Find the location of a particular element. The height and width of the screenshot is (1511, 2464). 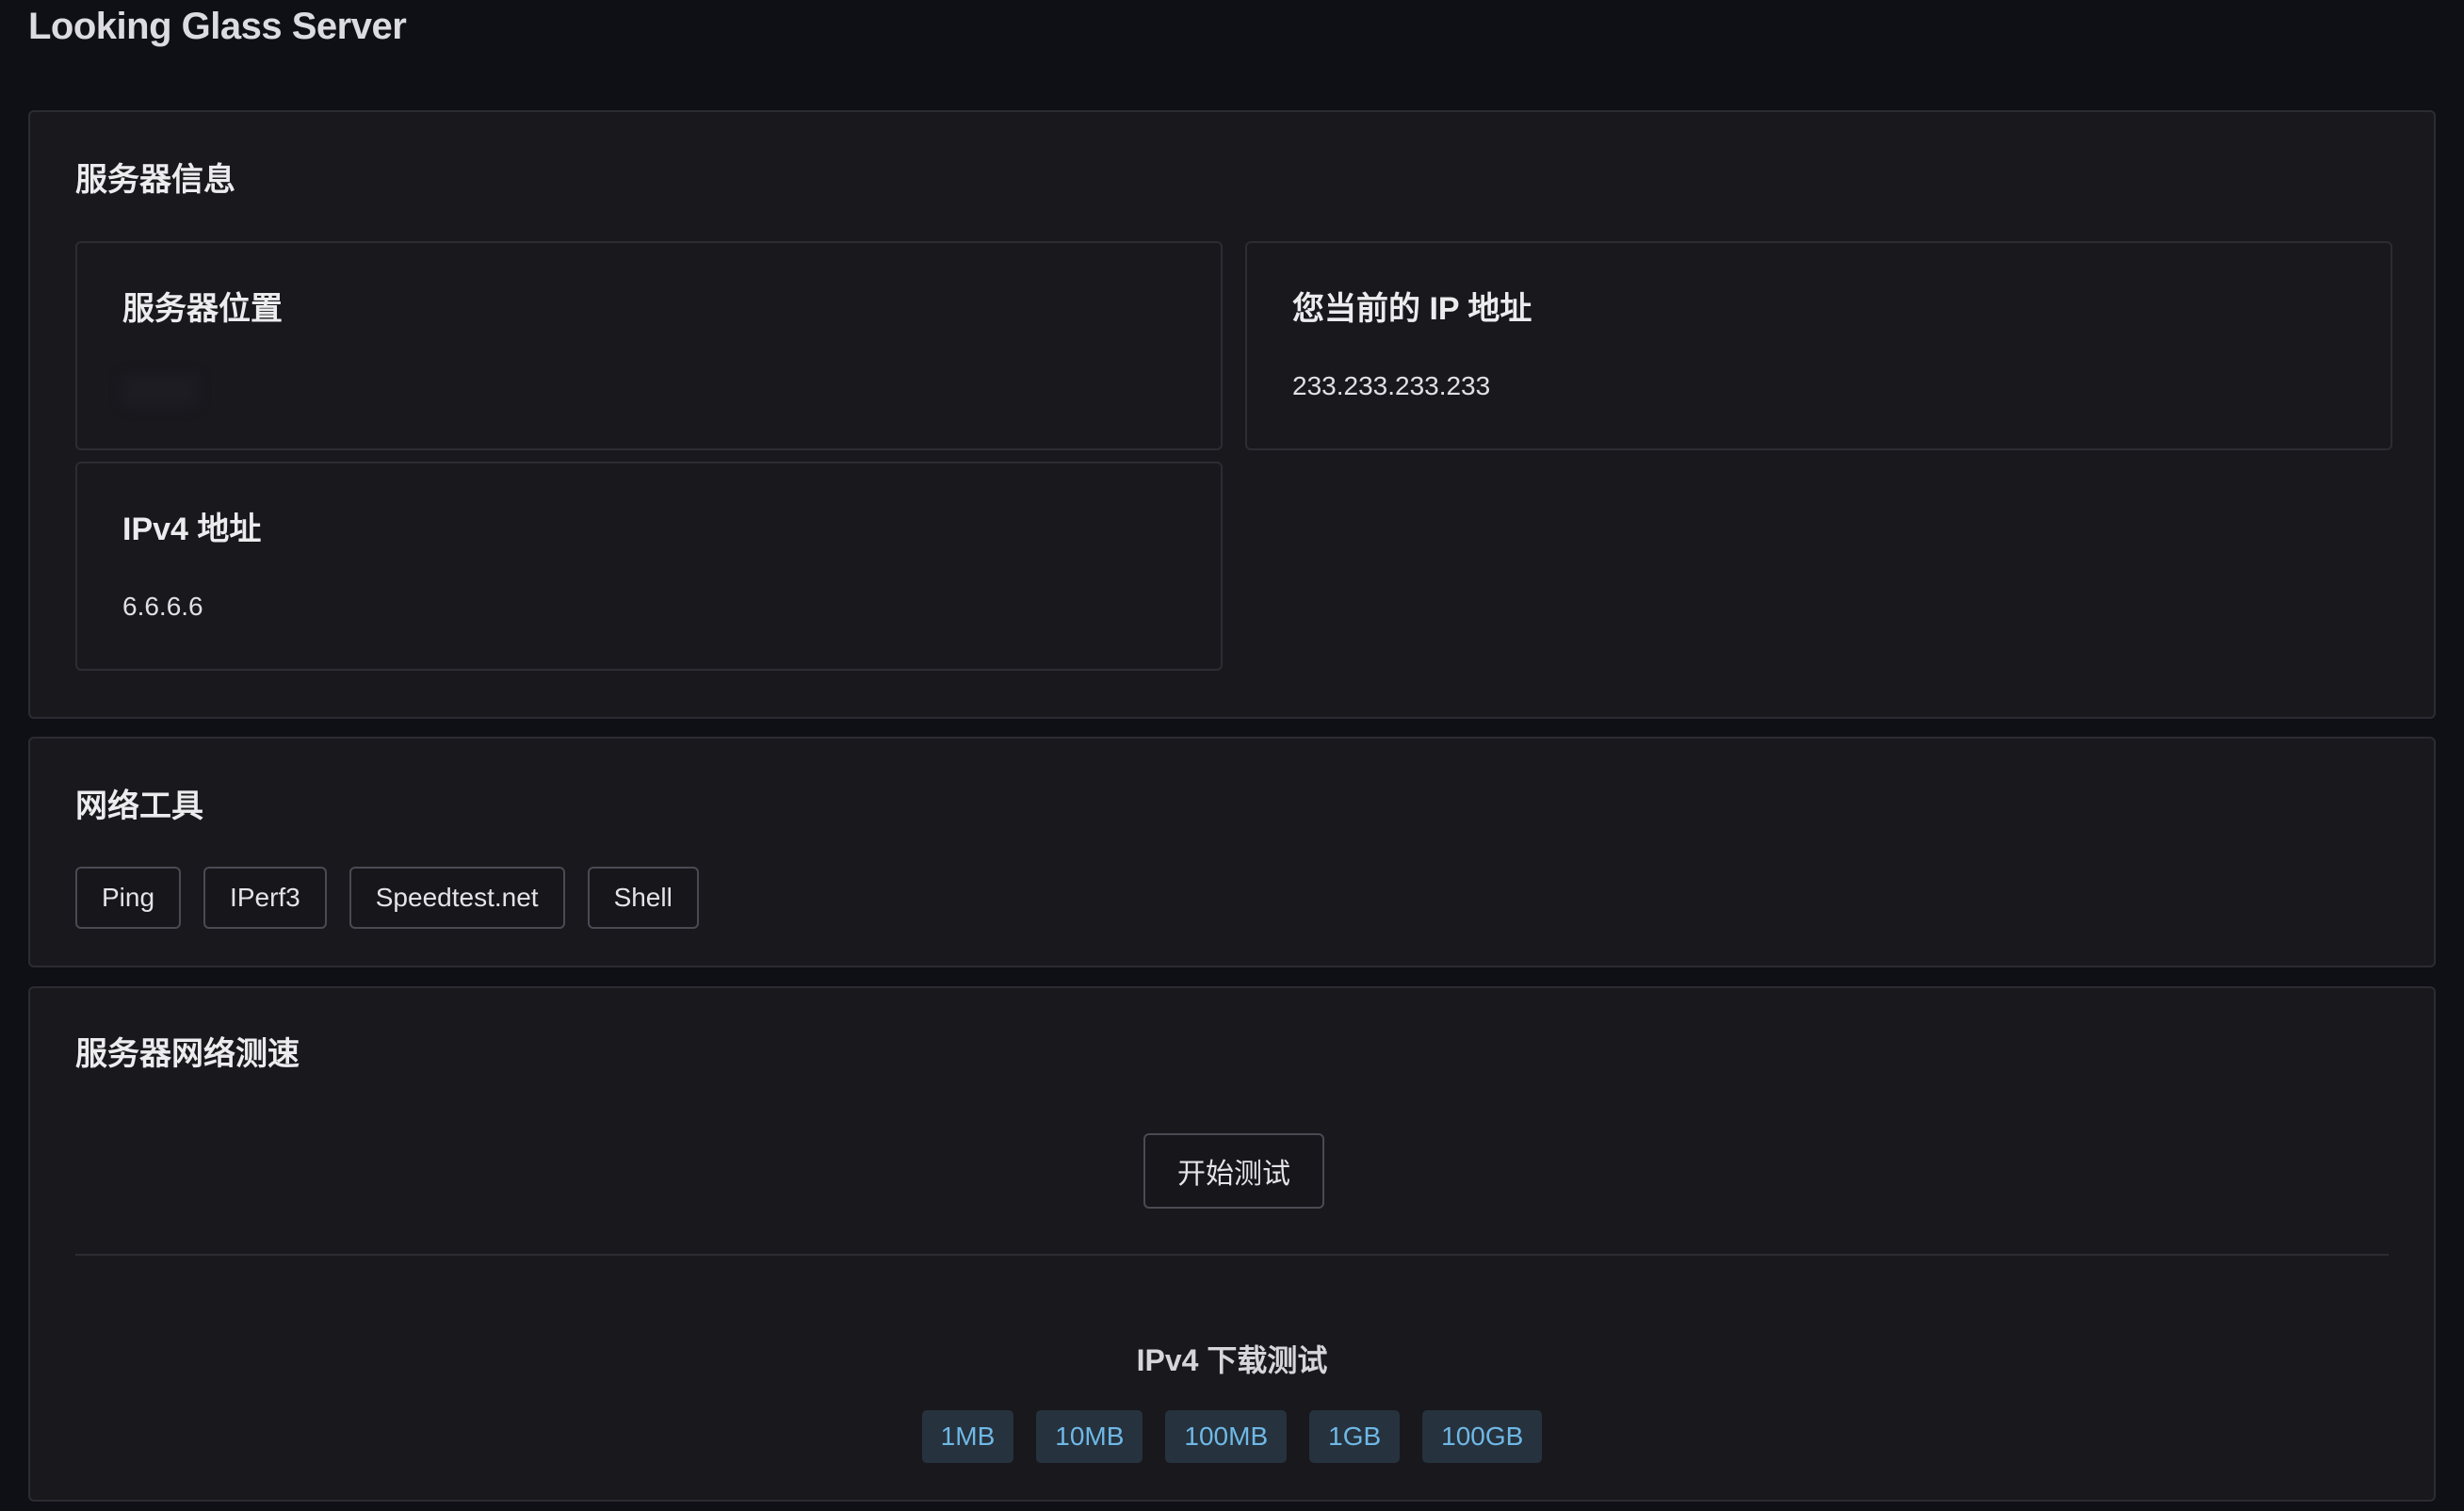

client-ip-value: 233.233.233.233 is located at coordinates (1391, 385).